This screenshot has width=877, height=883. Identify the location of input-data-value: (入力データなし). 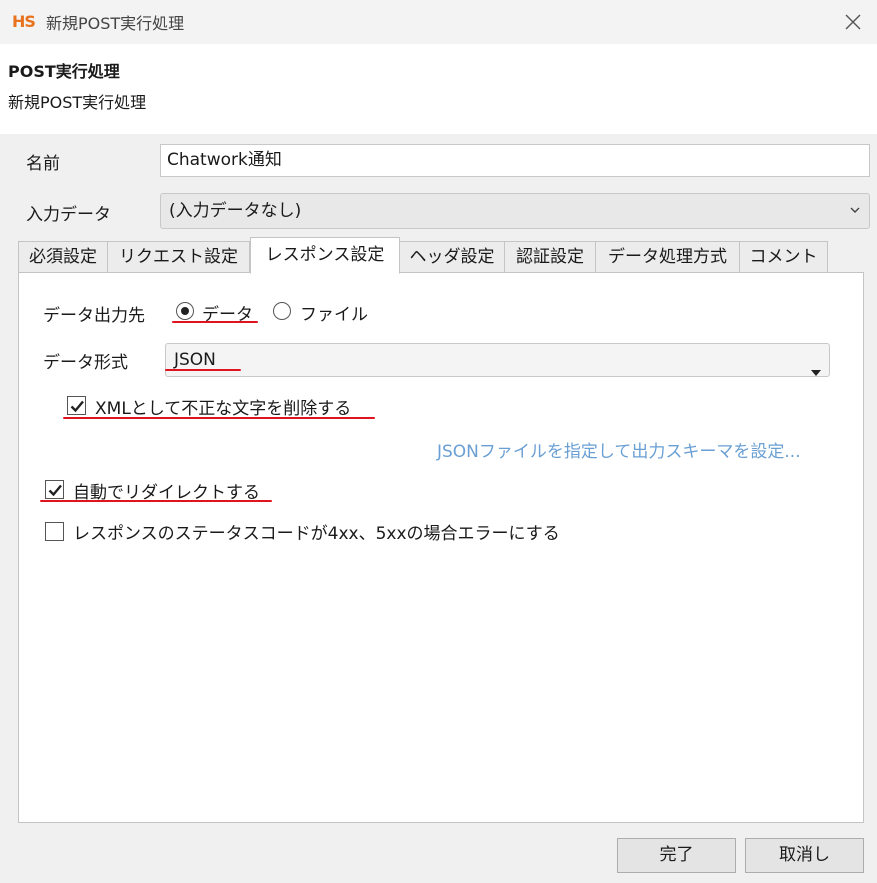
(235, 211).